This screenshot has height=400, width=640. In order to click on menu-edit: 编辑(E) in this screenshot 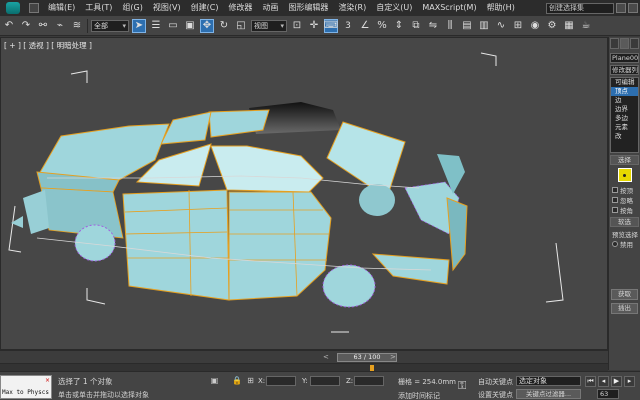, I will do `click(61, 8)`.